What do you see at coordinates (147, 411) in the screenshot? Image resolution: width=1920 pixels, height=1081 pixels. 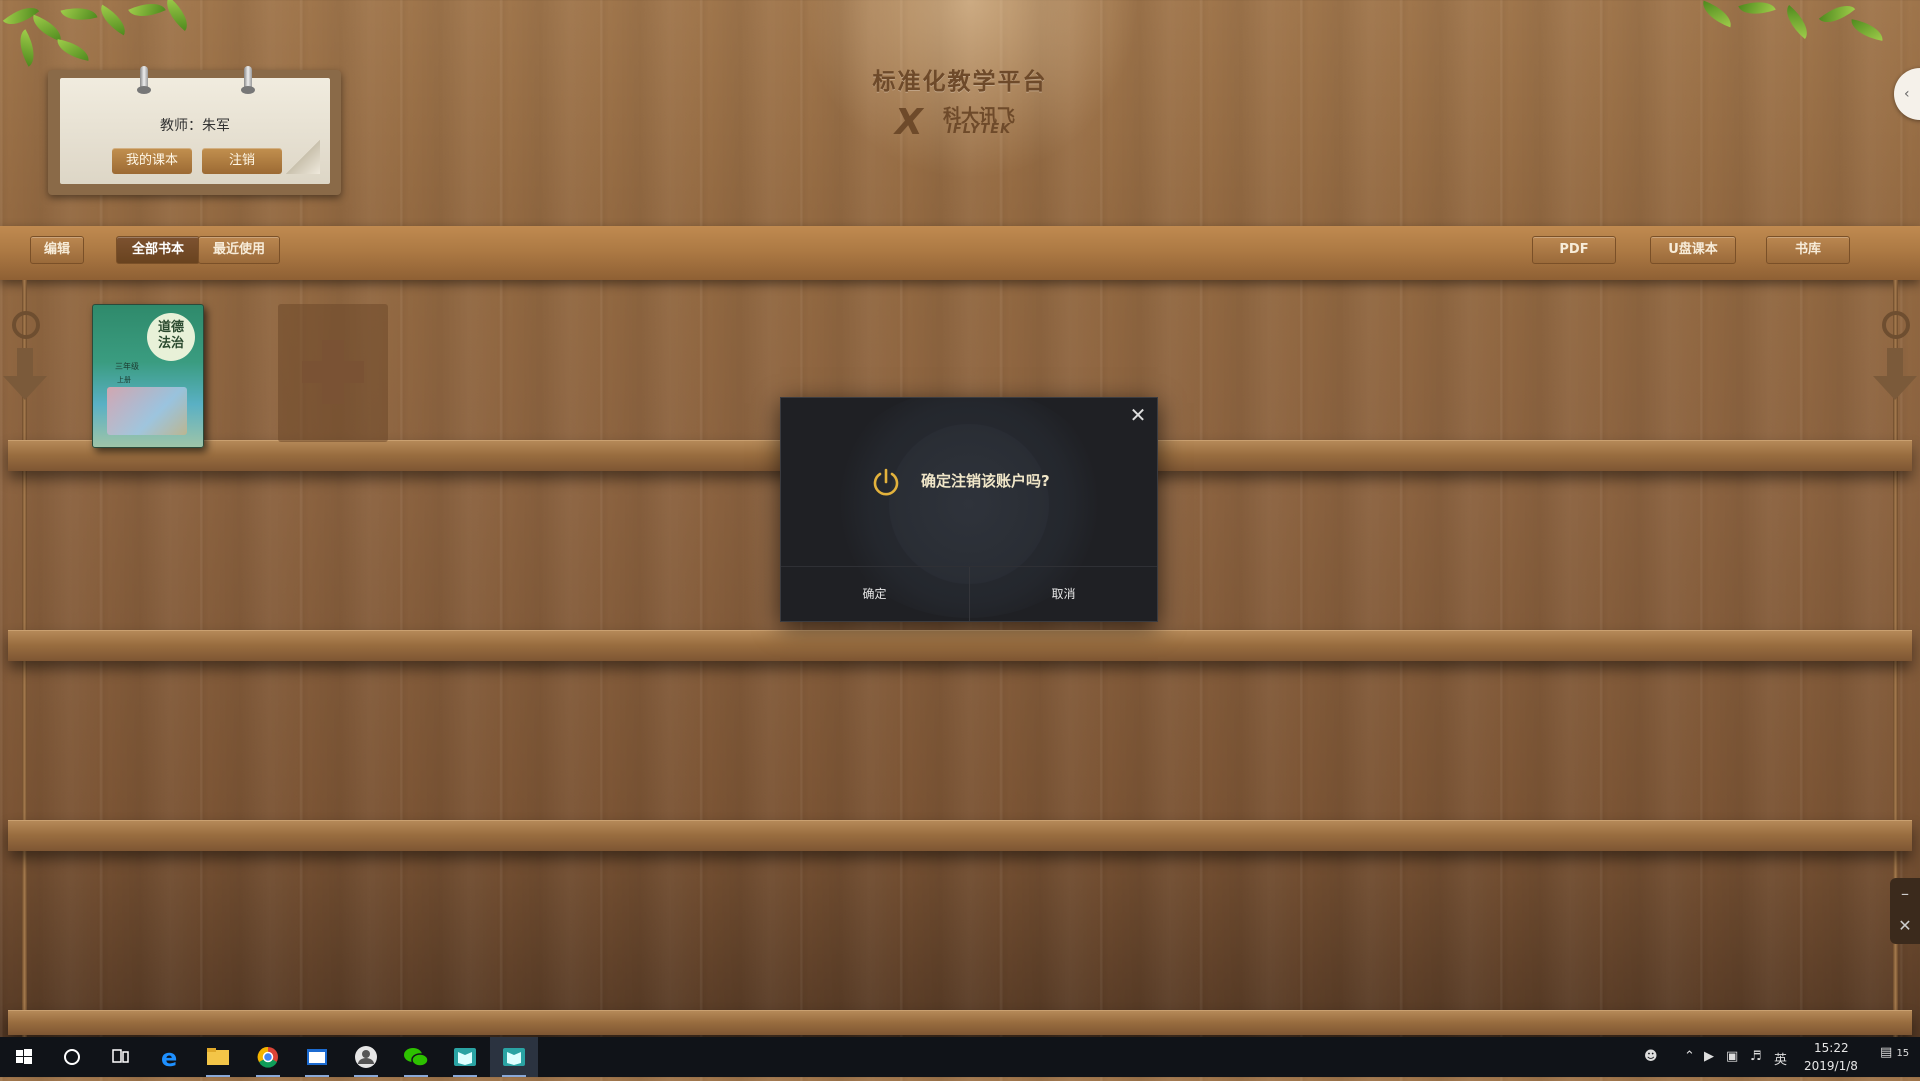 I see `book-cover-illustration` at bounding box center [147, 411].